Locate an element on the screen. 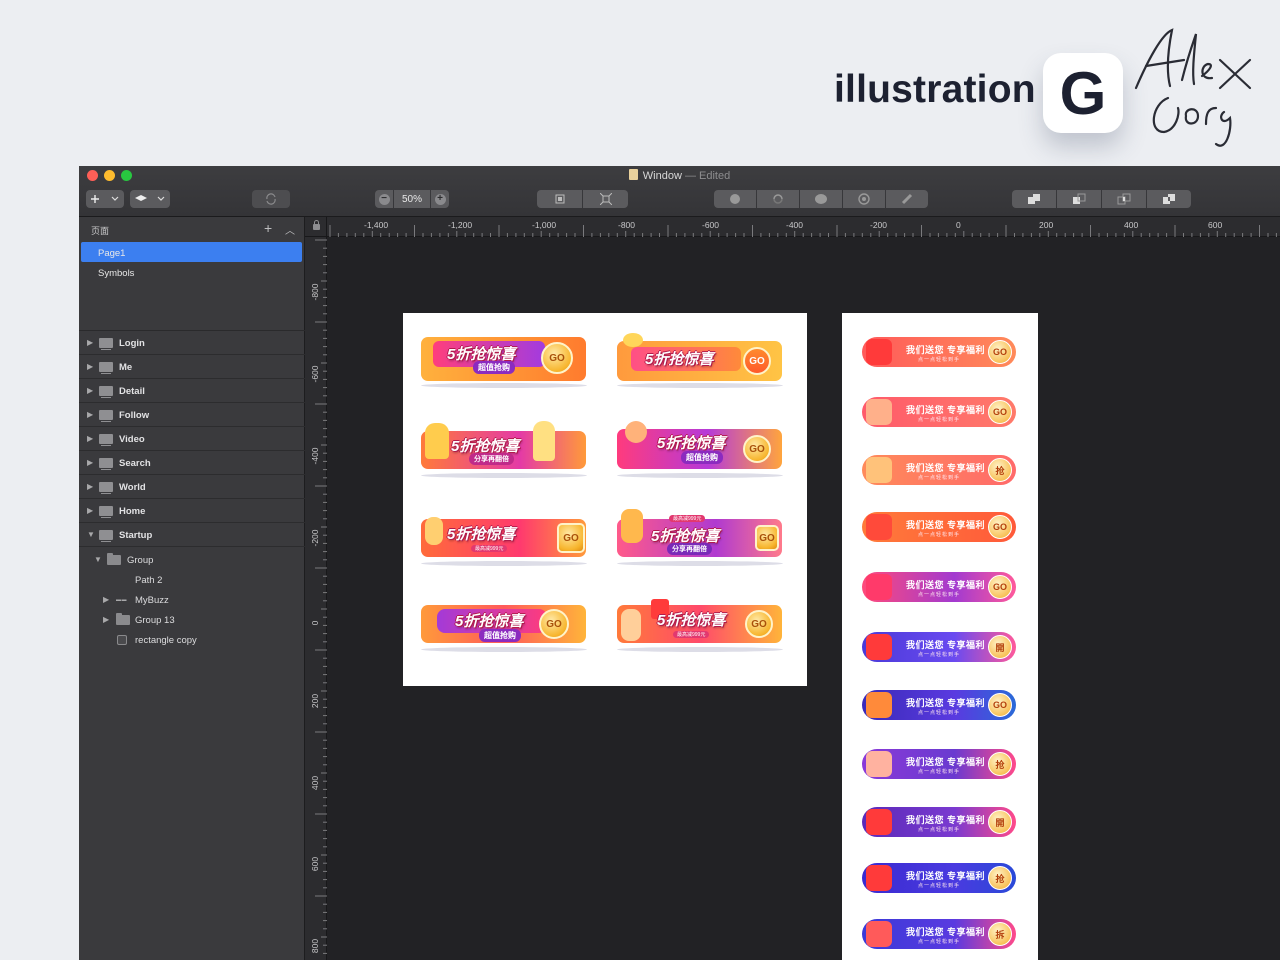  pill-banner-2: 我们送您 专享福利 点一点轻松到手 GO is located at coordinates (939, 412).